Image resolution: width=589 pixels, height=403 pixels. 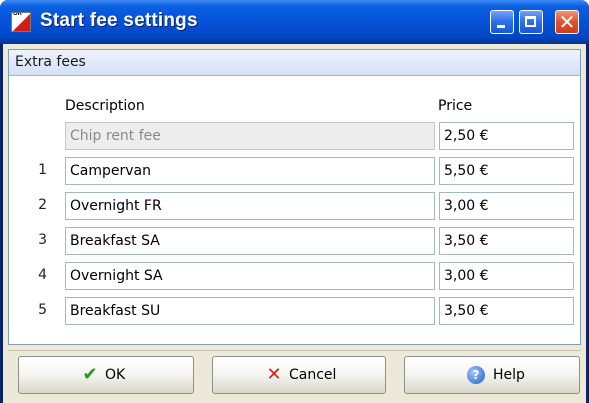 What do you see at coordinates (313, 375) in the screenshot?
I see `cancel-button-label: Cancel` at bounding box center [313, 375].